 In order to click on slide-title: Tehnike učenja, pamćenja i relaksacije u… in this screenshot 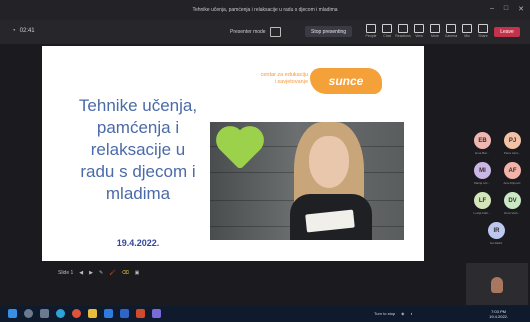, I will do `click(138, 149)`.